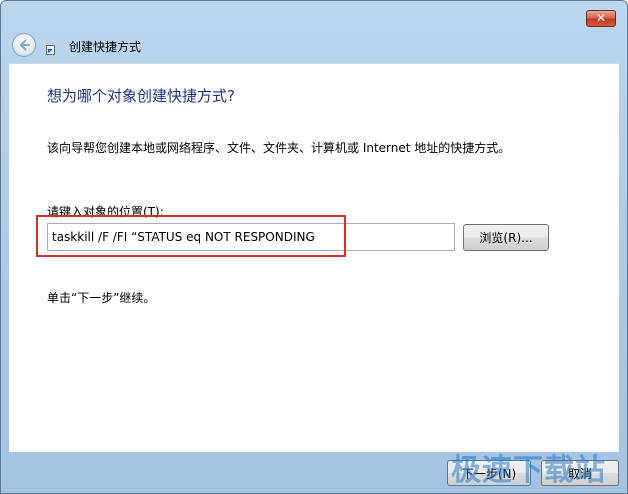 This screenshot has width=628, height=494. What do you see at coordinates (251, 237) in the screenshot?
I see `location-input` at bounding box center [251, 237].